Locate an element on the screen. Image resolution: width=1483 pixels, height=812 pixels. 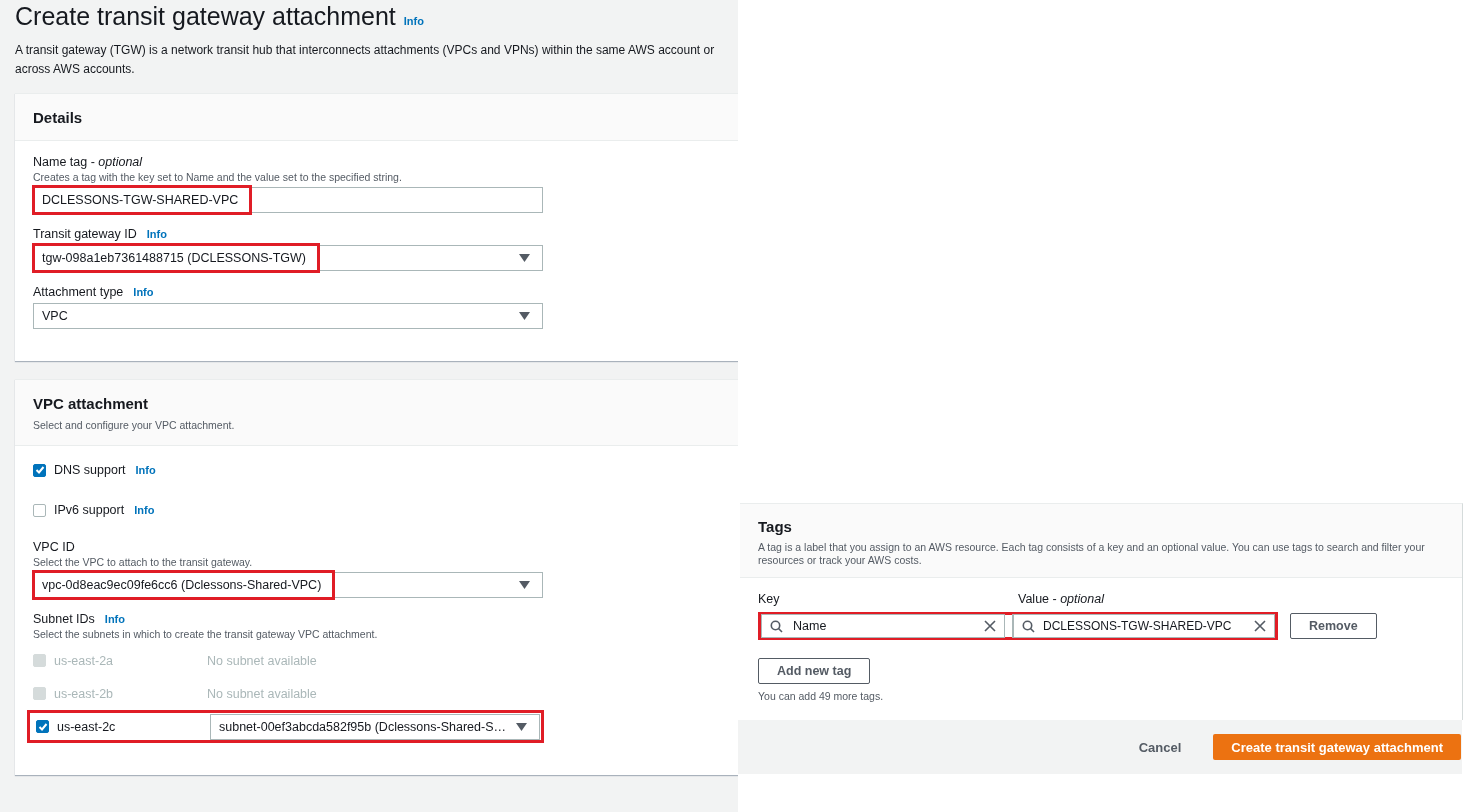
select-field: vpc-0d8eac9ec09fe6cc6 (Dclessons-Shared-VPC) is located at coordinates (288, 585).